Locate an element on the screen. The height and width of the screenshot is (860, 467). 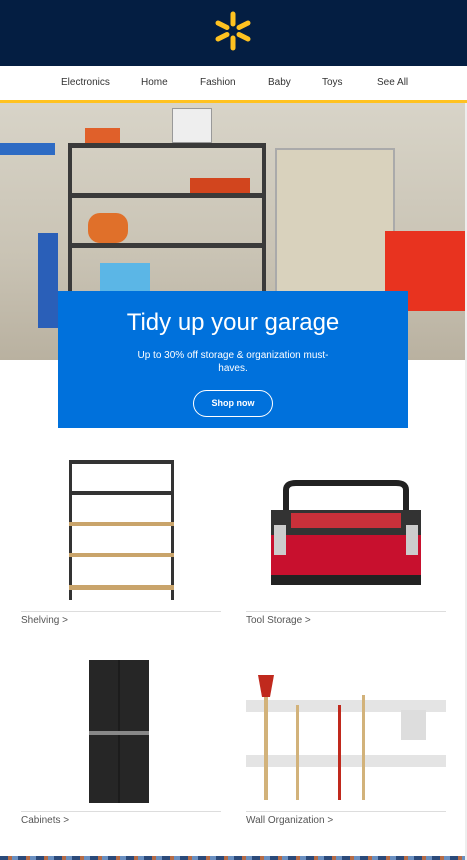
category-cabinets: Cabinets > is located at coordinates (121, 740).